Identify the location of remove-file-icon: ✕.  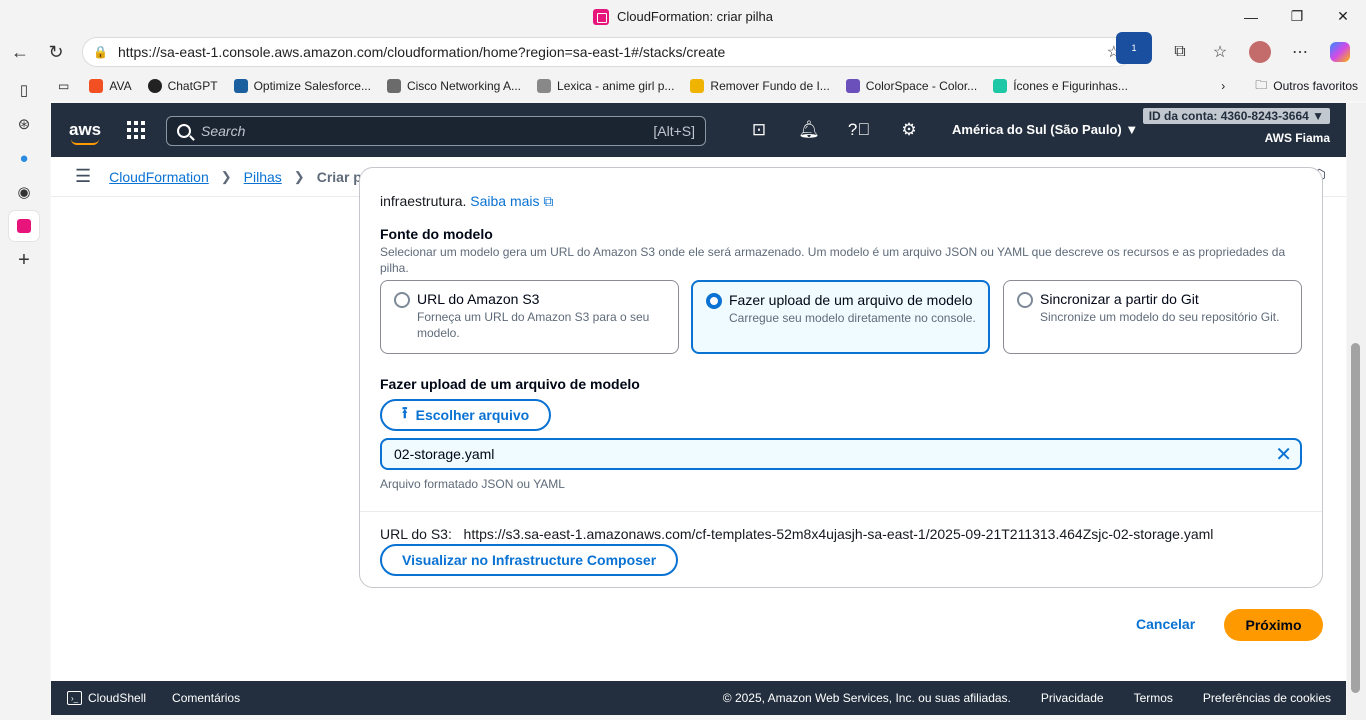
(1283, 454).